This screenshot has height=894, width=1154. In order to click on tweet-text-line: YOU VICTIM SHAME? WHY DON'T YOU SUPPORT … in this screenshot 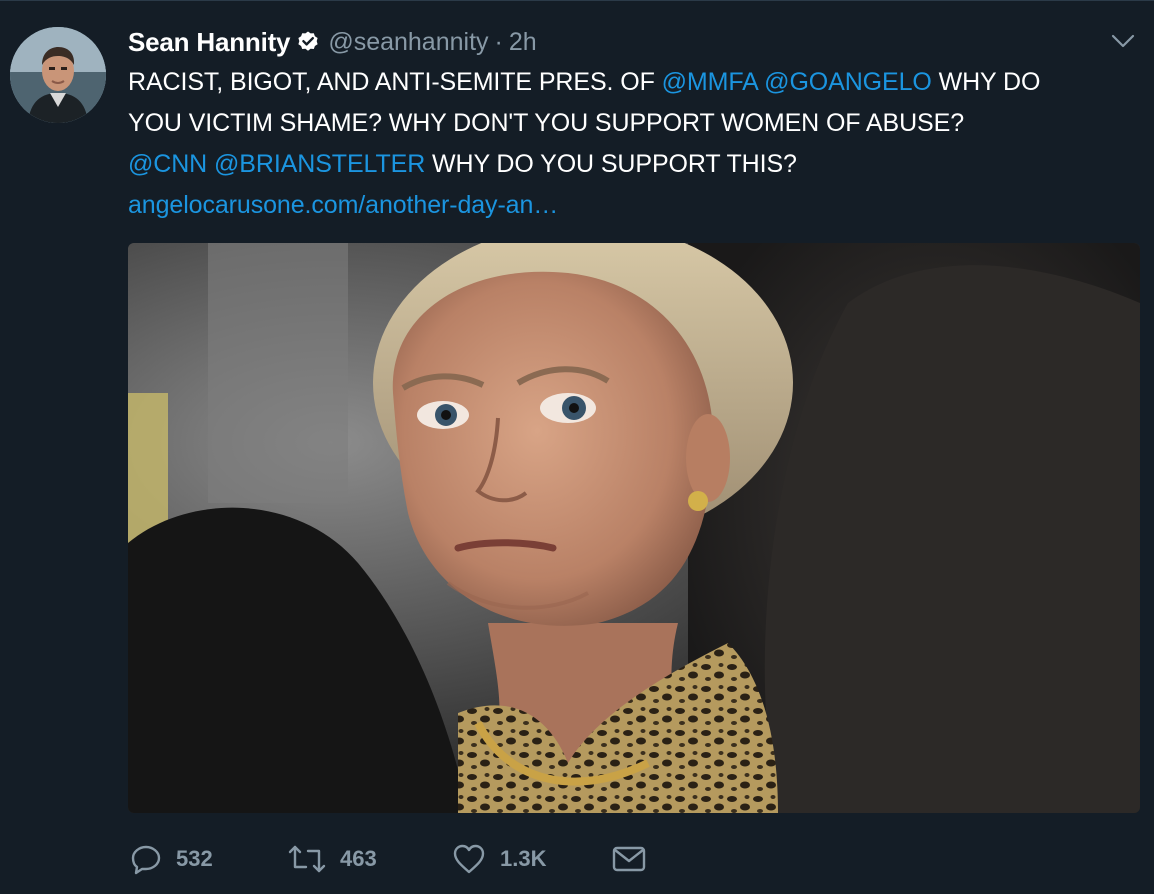, I will do `click(633, 123)`.